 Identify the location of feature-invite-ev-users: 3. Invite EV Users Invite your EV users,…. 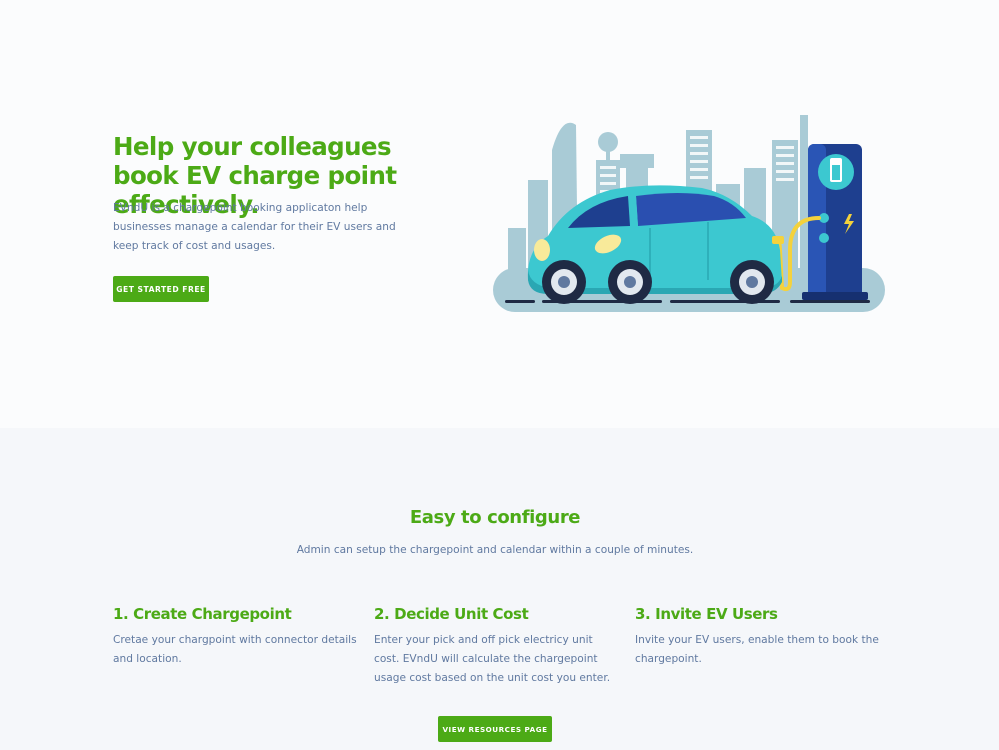
(757, 636).